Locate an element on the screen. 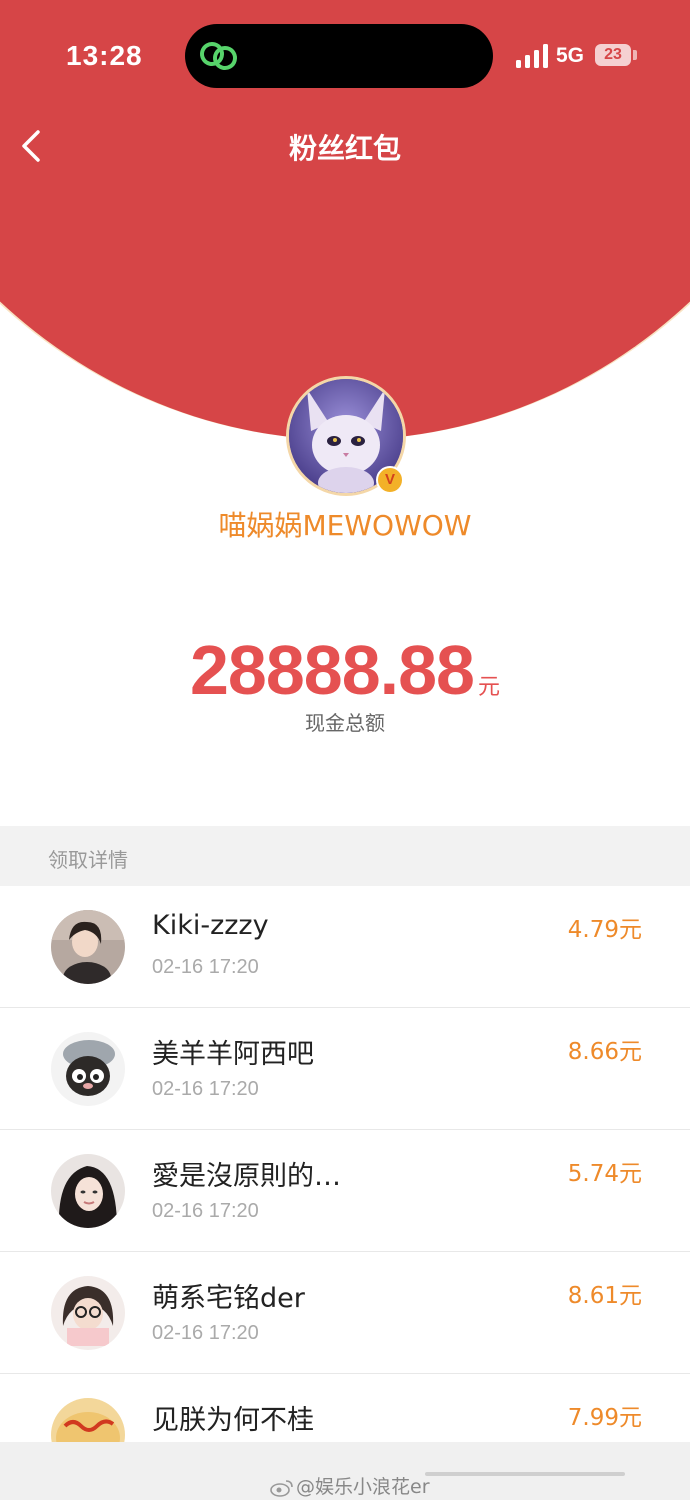 This screenshot has height=1500, width=690. total-amount-row: 28888.88 元 is located at coordinates (345, 670).